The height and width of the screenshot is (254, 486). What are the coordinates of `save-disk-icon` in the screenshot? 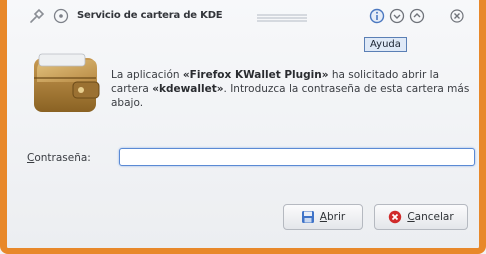 It's located at (307, 217).